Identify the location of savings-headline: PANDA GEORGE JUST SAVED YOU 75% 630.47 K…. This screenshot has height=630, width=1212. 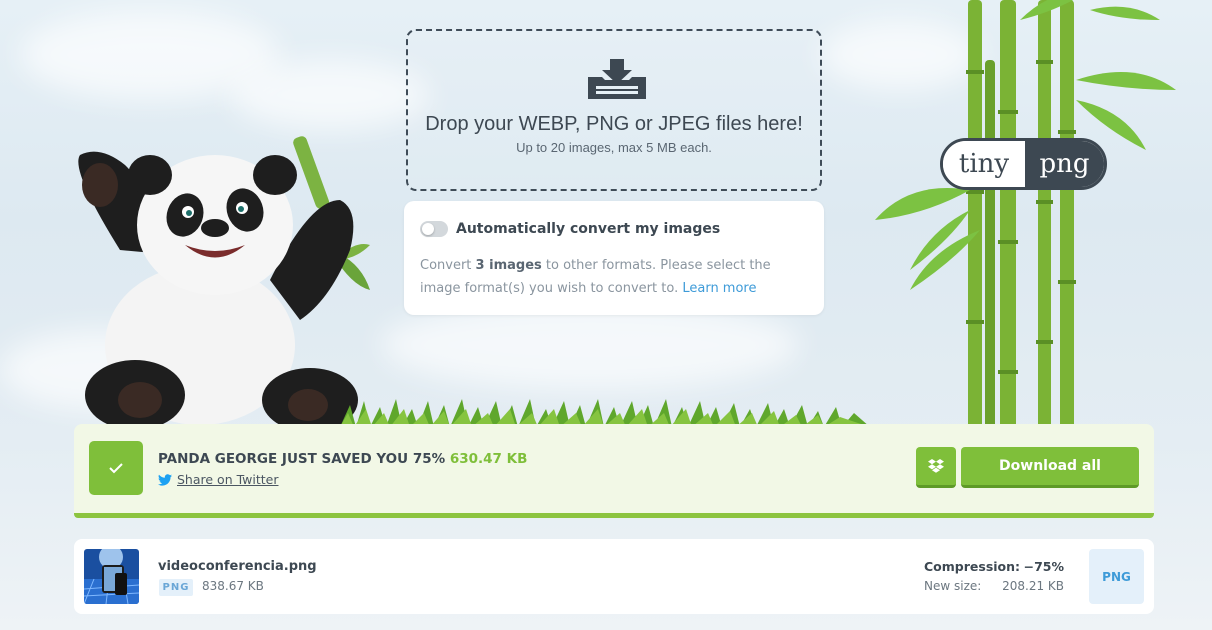
(342, 459).